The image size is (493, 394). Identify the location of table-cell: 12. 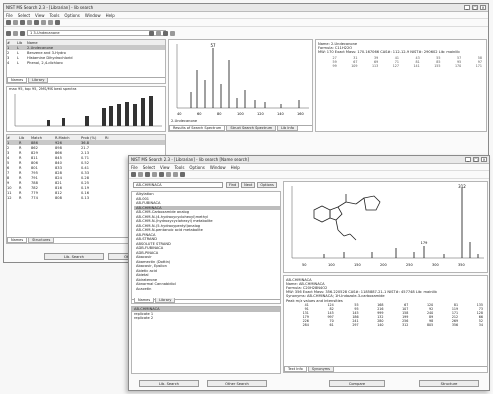
(9, 197).